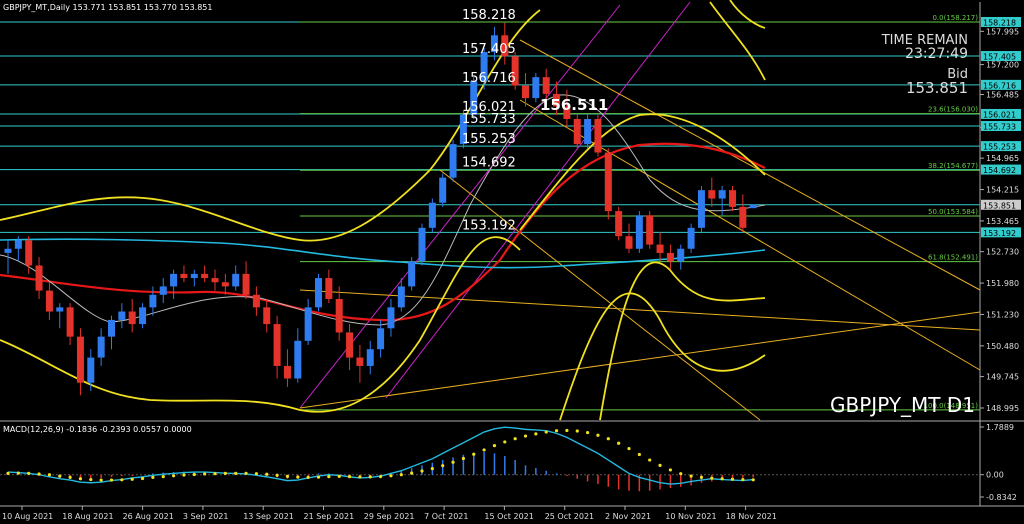 The height and width of the screenshot is (524, 1024). What do you see at coordinates (508, 516) in the screenshot?
I see `time-tick-label: 15 Oct 2021` at bounding box center [508, 516].